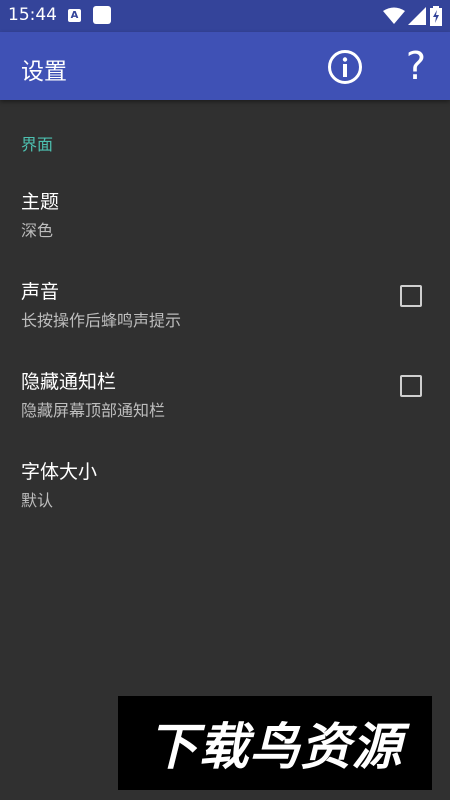  Describe the element at coordinates (37, 144) in the screenshot. I see `section-header-interface: 界面` at that location.